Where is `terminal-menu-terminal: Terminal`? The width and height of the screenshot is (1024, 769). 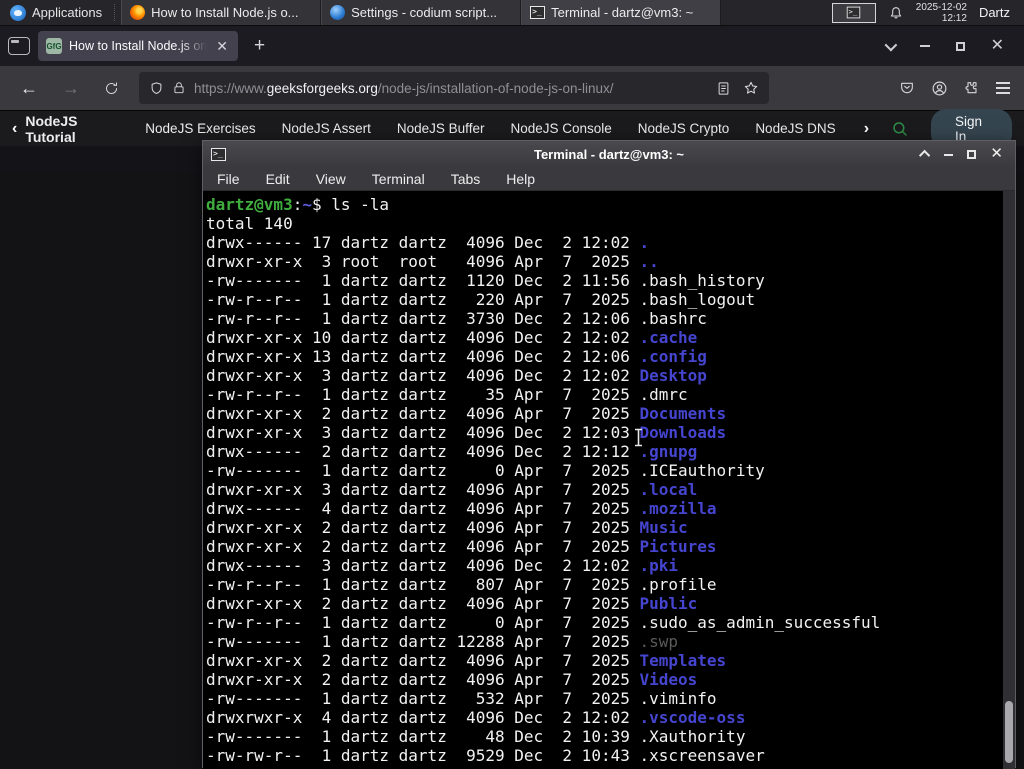 terminal-menu-terminal: Terminal is located at coordinates (398, 179).